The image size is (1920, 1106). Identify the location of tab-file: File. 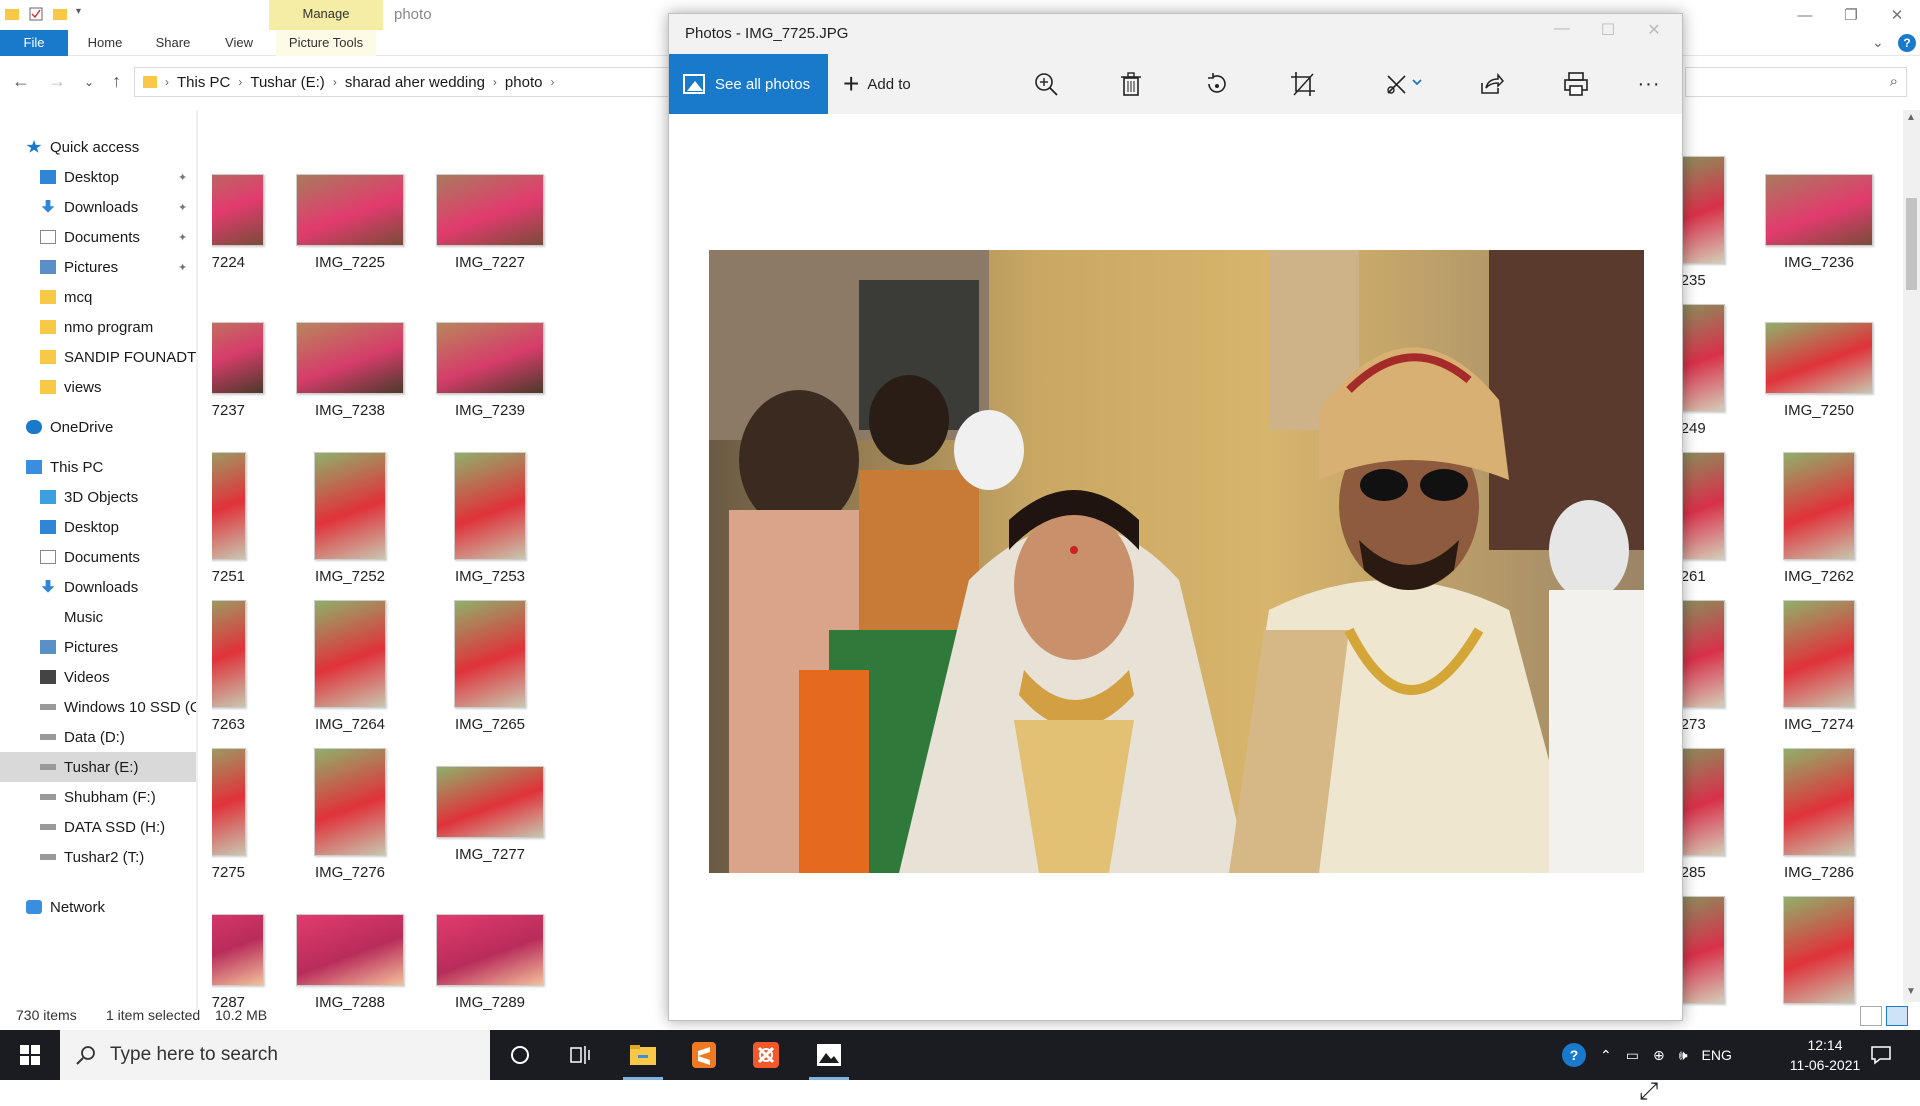
(34, 43).